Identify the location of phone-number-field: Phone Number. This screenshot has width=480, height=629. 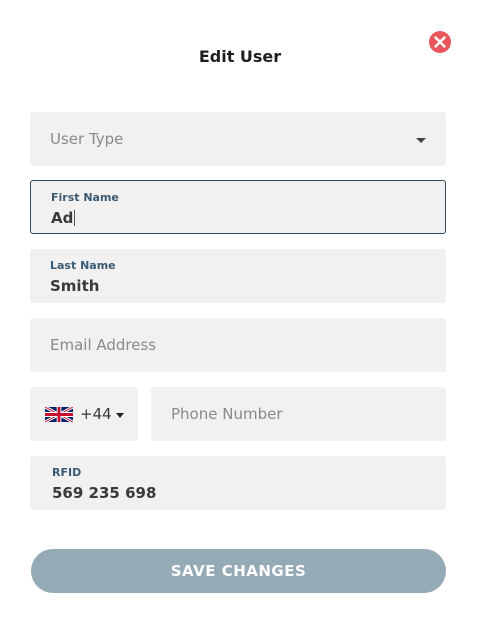
(298, 414).